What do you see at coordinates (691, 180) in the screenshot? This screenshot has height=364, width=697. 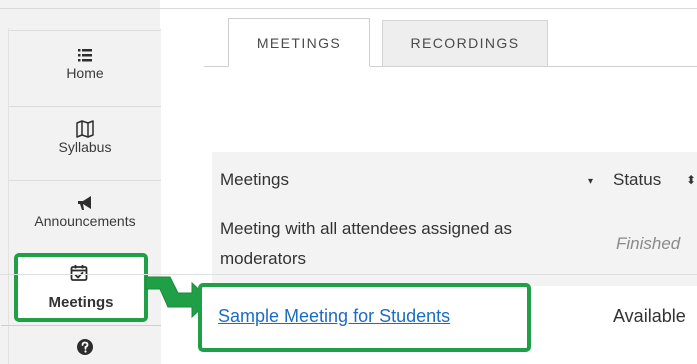 I see `sort-toggle-icon: ⬍` at bounding box center [691, 180].